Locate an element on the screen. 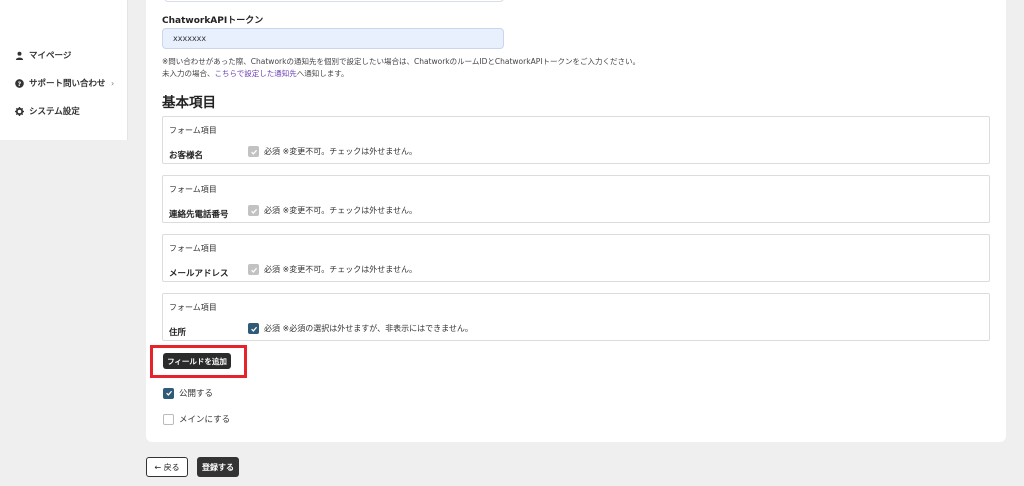  sidebar-item-system-settings: システム設定 is located at coordinates (47, 111).